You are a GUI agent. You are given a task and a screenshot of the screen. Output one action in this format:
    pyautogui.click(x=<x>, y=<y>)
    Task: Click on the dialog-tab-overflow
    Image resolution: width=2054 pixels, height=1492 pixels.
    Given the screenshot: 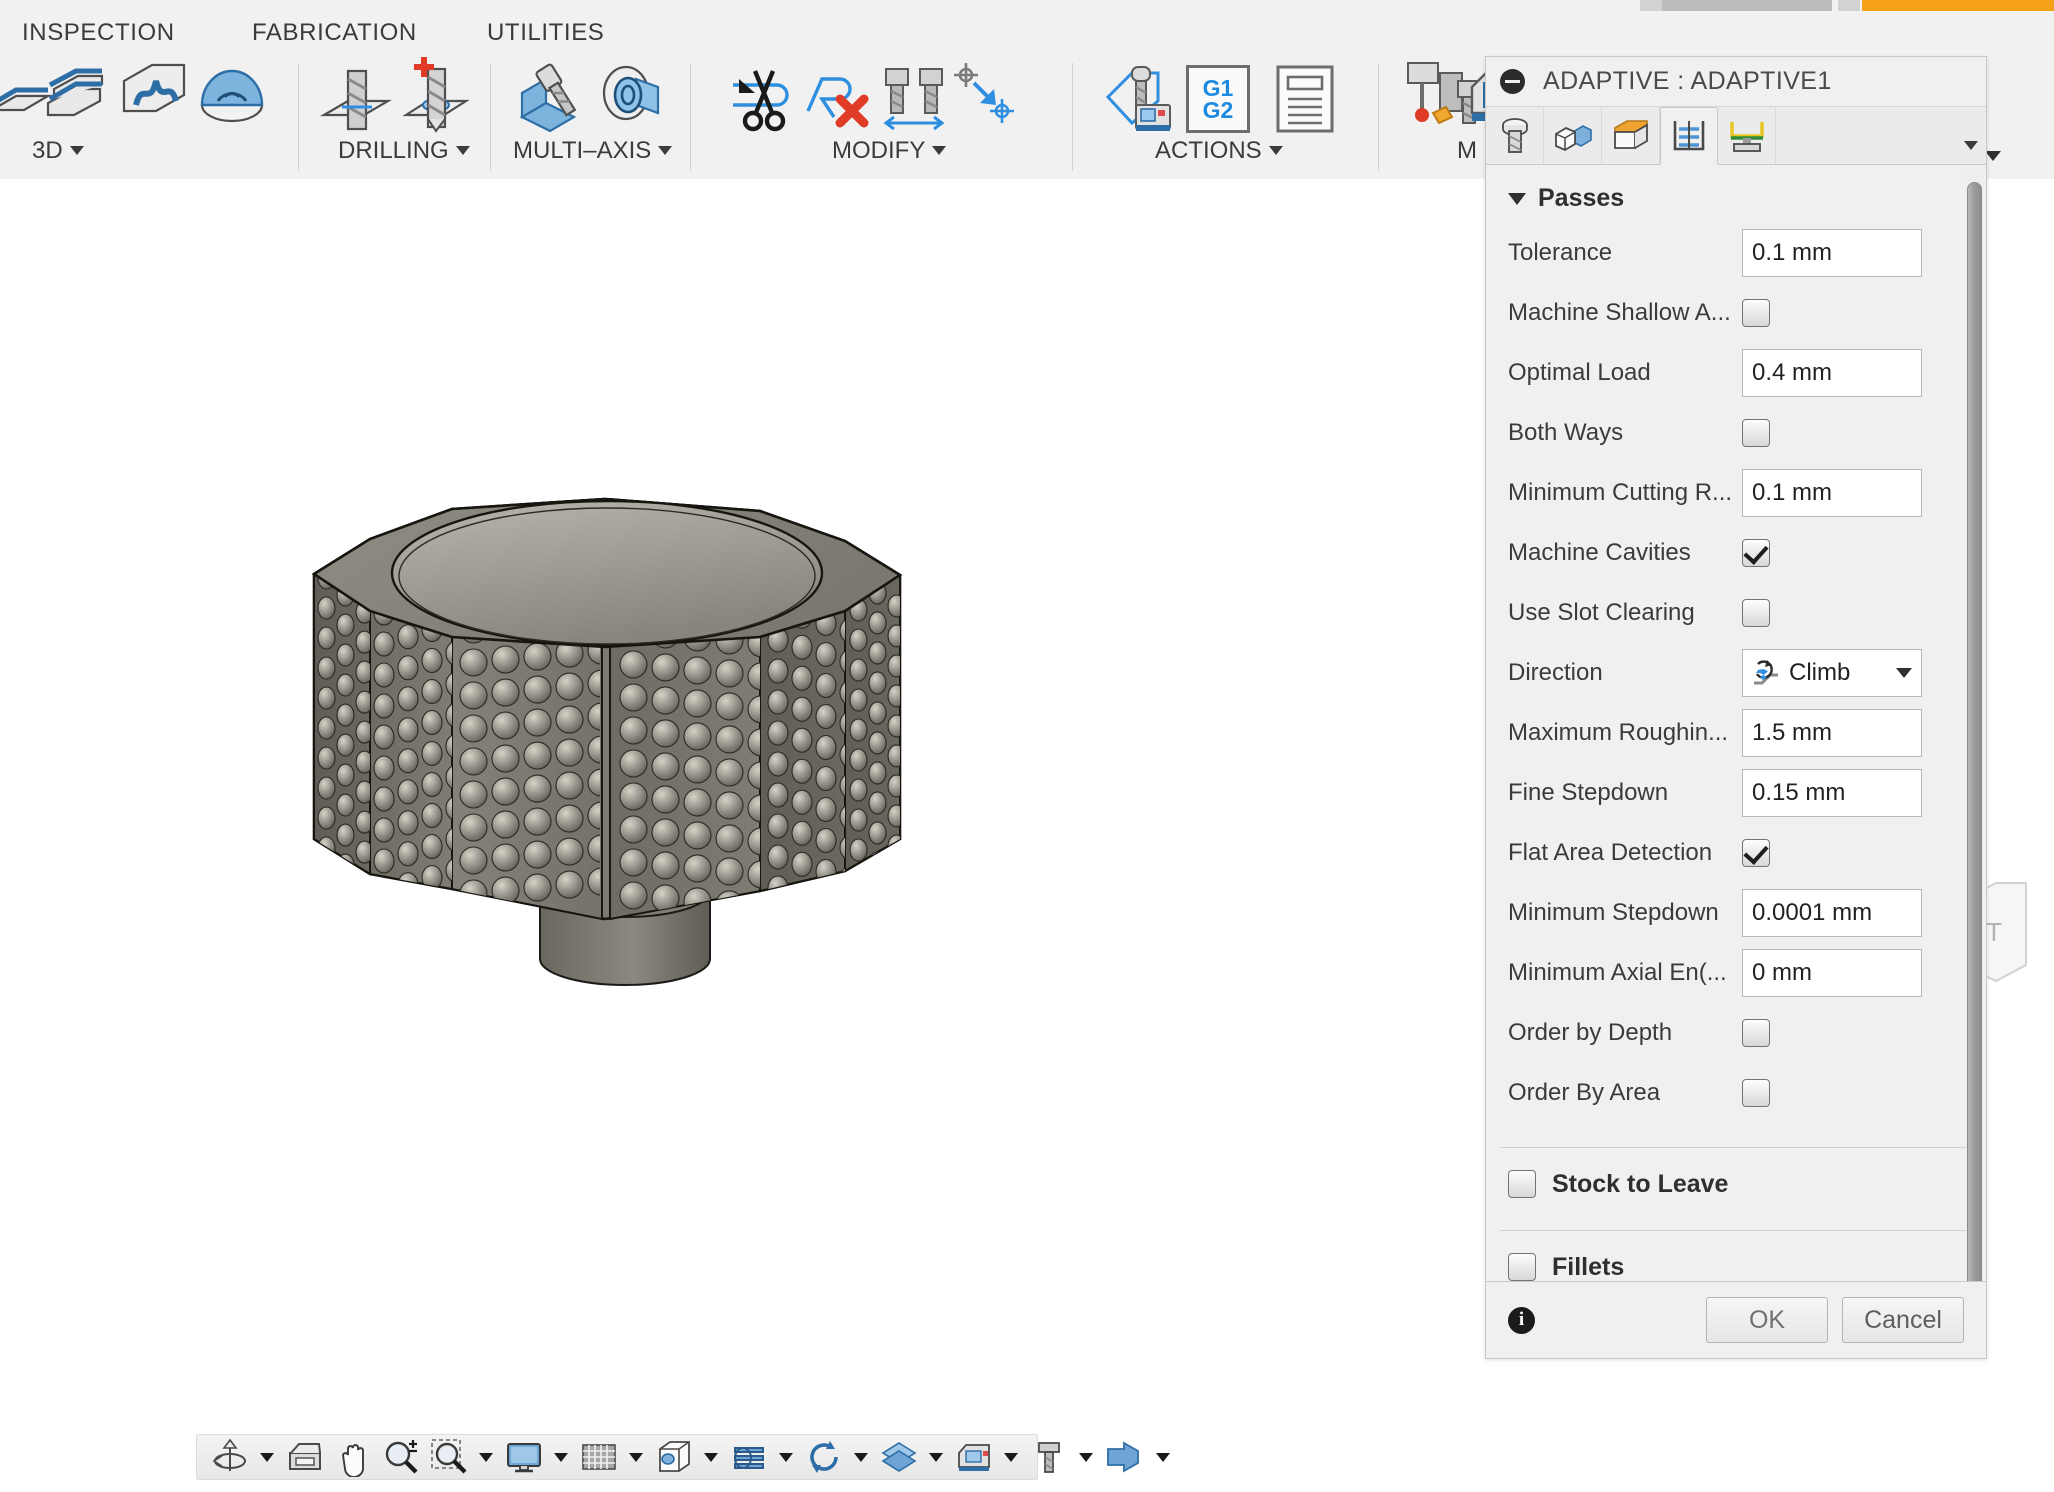 What is the action you would take?
    pyautogui.click(x=1881, y=135)
    